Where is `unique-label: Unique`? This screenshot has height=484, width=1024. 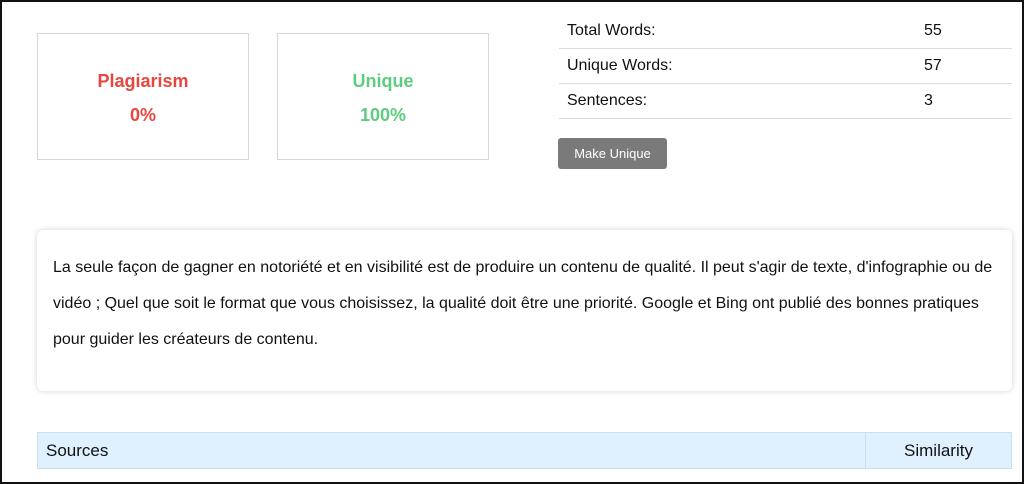 unique-label: Unique is located at coordinates (383, 81).